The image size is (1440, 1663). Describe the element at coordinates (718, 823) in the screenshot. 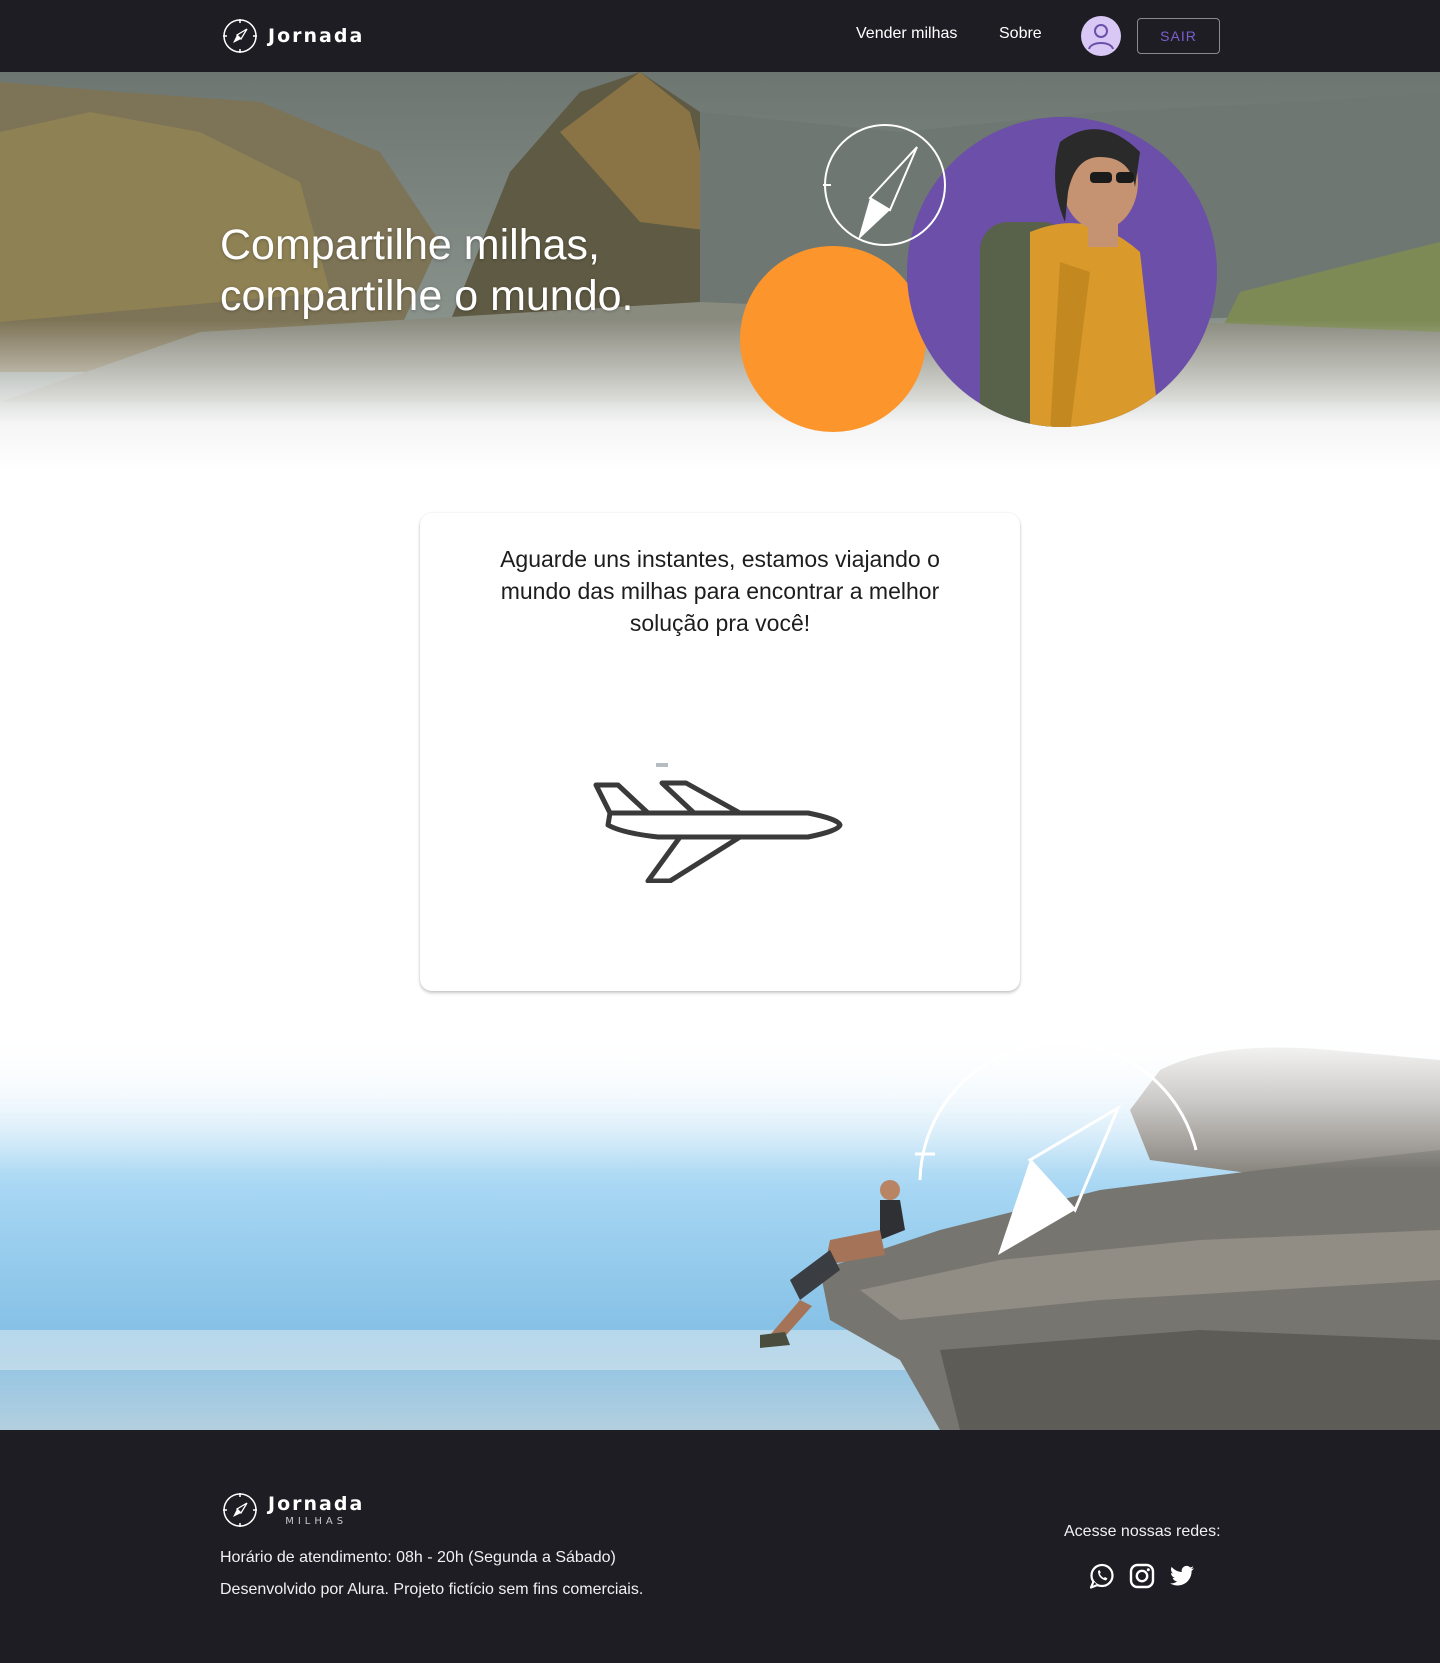

I see `airplane-icon` at that location.